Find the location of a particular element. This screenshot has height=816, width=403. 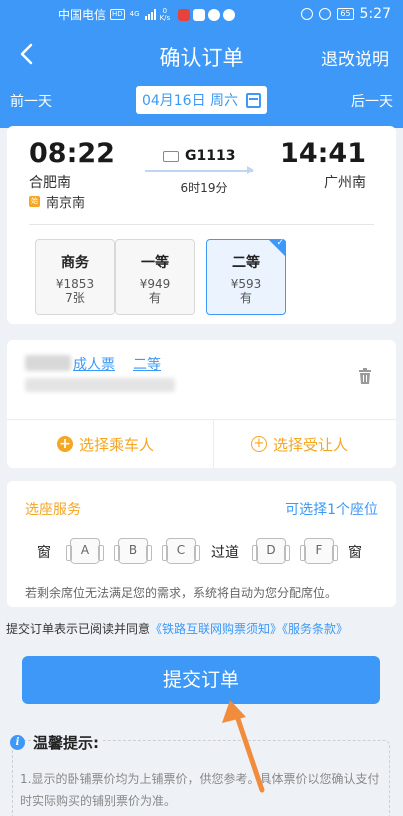

window-label-left: 窗 is located at coordinates (44, 553).